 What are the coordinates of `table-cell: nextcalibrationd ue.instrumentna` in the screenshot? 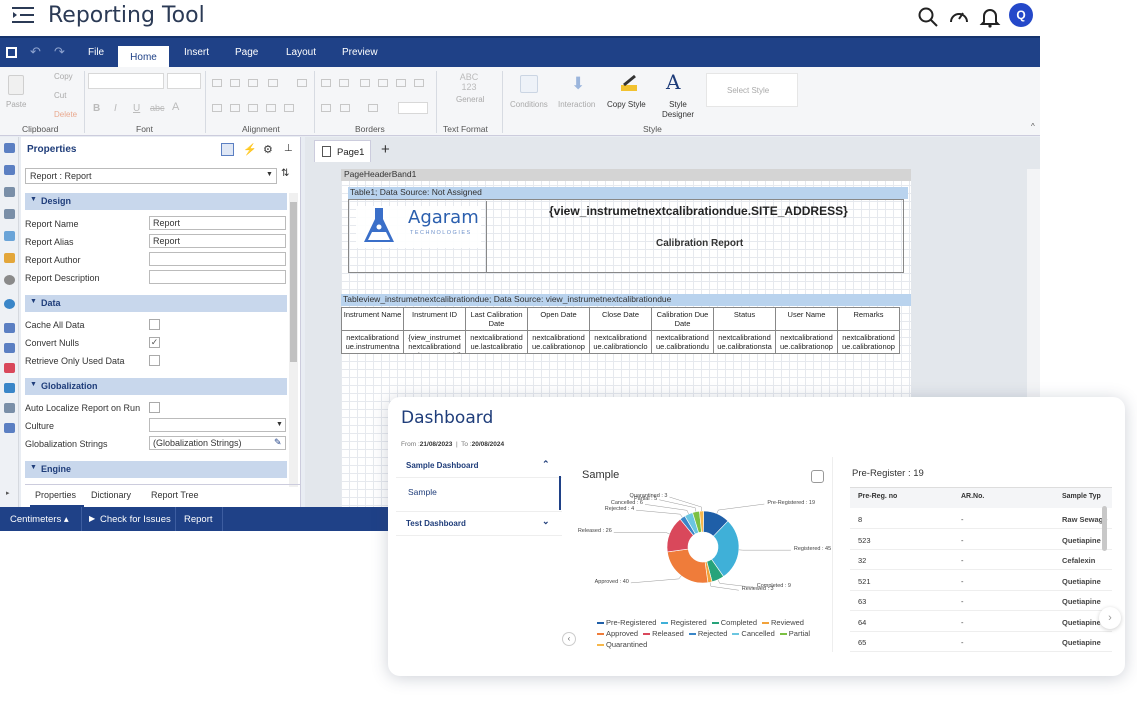 It's located at (372, 342).